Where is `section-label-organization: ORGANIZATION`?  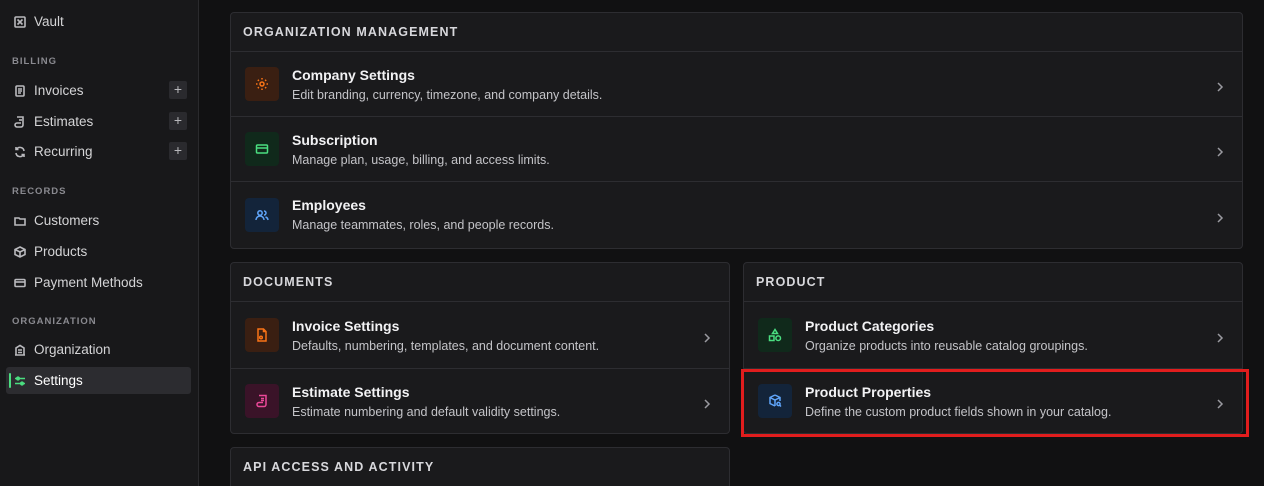
section-label-organization: ORGANIZATION is located at coordinates (54, 321).